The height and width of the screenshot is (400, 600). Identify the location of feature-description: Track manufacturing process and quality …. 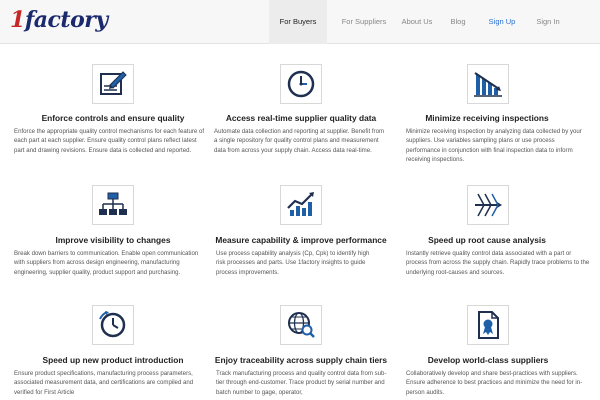
(301, 383).